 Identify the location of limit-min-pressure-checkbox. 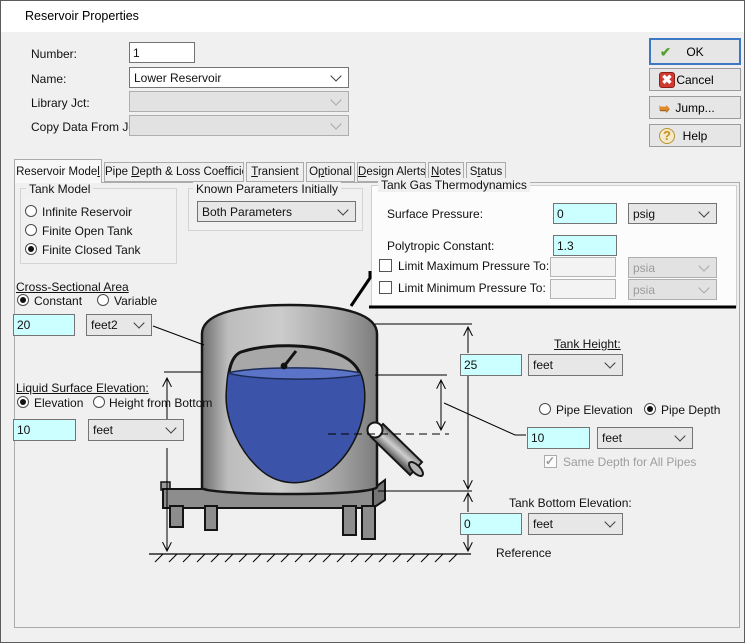
(385, 287).